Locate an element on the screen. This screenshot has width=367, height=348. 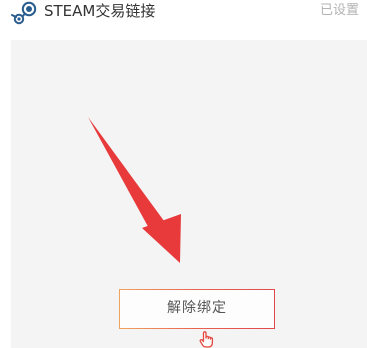
steam-trade-link-row: STEAM交易链接 已设置 is located at coordinates (183, 13).